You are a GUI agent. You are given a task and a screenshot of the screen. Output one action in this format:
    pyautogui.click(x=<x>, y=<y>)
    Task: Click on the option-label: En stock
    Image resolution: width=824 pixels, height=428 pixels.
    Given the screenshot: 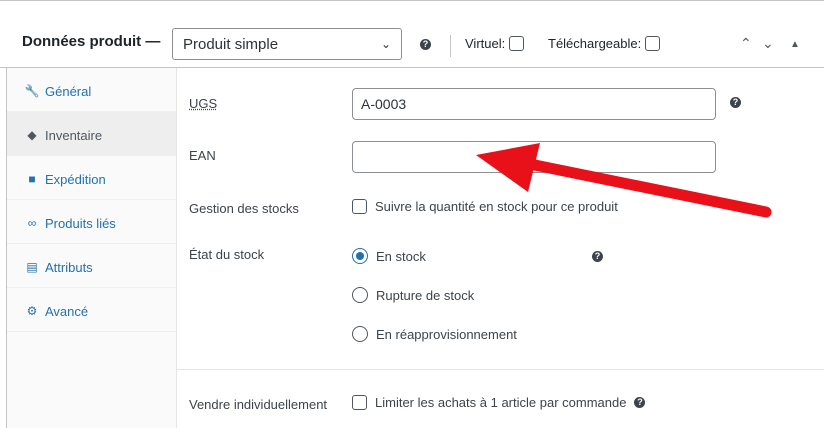 What is the action you would take?
    pyautogui.click(x=401, y=256)
    